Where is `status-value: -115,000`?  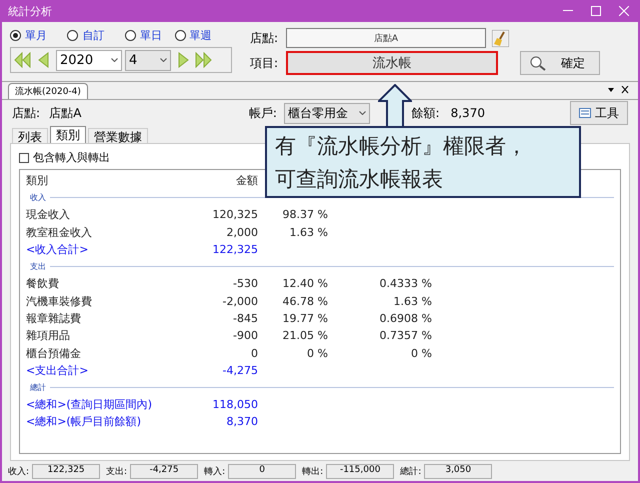 status-value: -115,000 is located at coordinates (360, 471).